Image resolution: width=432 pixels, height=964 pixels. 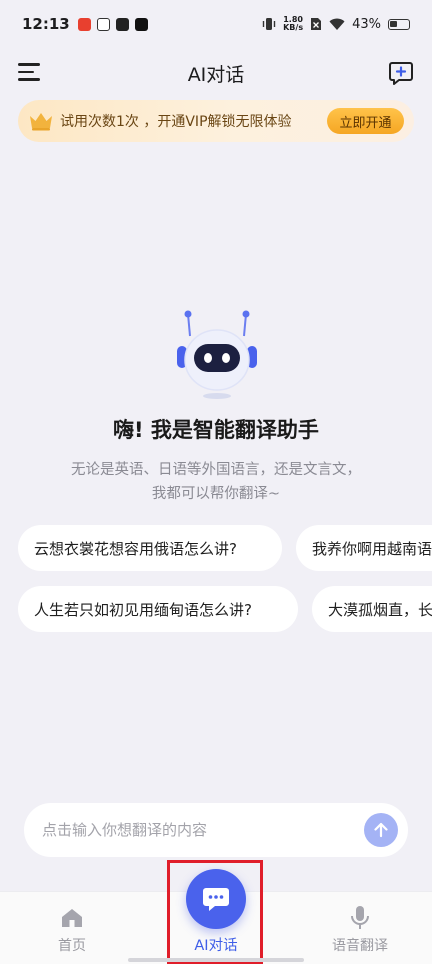 What do you see at coordinates (216, 470) in the screenshot?
I see `greeting-line-1: 无论是英语、日语等外国语言，还是文言文，` at bounding box center [216, 470].